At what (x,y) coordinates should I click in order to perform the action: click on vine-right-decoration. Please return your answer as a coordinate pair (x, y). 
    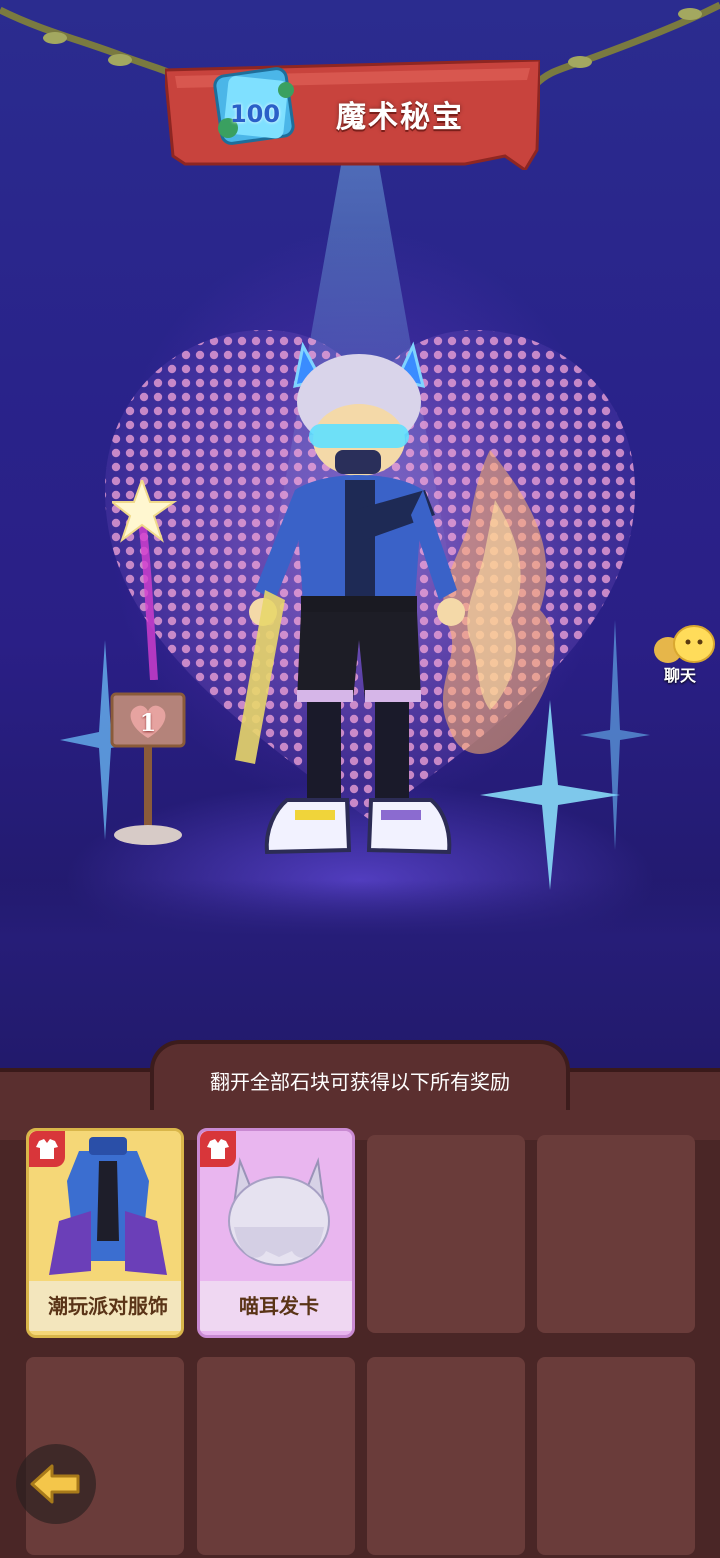
    Looking at the image, I should click on (626, 44).